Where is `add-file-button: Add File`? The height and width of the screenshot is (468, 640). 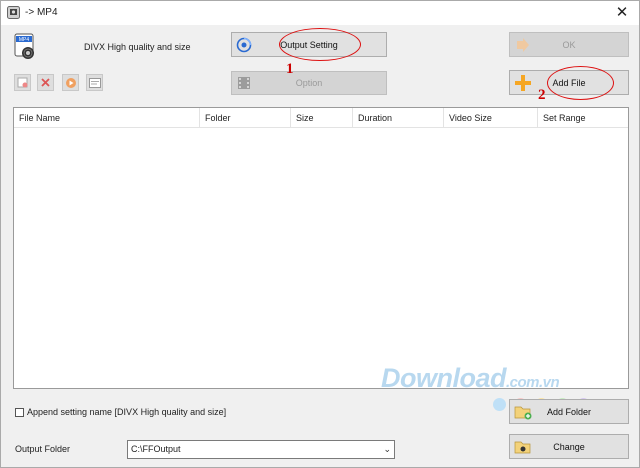 add-file-button: Add File is located at coordinates (569, 82).